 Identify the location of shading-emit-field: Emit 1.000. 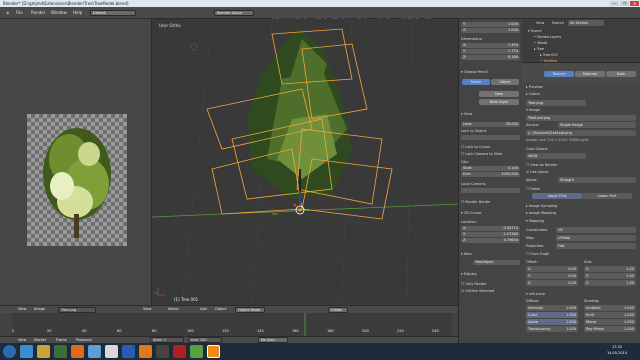
(610, 315).